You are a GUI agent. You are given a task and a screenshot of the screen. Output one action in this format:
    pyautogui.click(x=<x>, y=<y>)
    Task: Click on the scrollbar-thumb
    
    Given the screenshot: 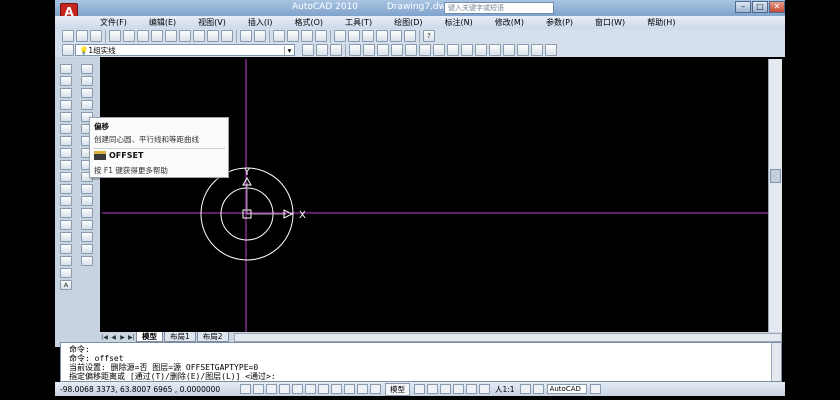 What is the action you would take?
    pyautogui.click(x=775, y=176)
    